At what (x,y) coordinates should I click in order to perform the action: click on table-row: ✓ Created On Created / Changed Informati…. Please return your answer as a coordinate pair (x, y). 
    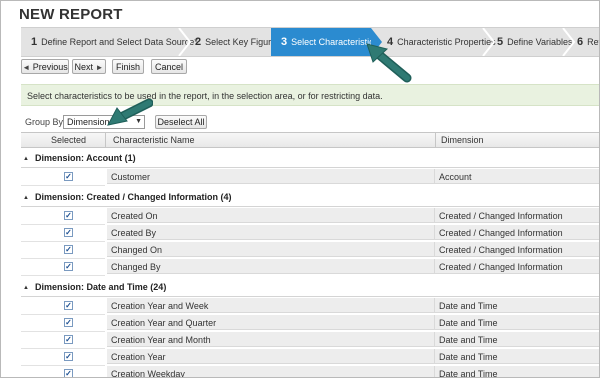
    Looking at the image, I should click on (310, 216).